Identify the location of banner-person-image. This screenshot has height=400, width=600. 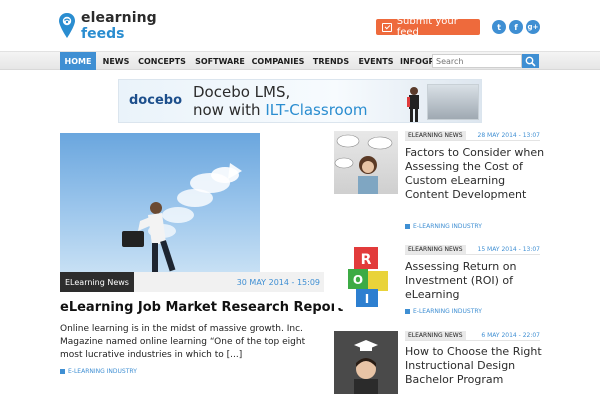
(413, 104).